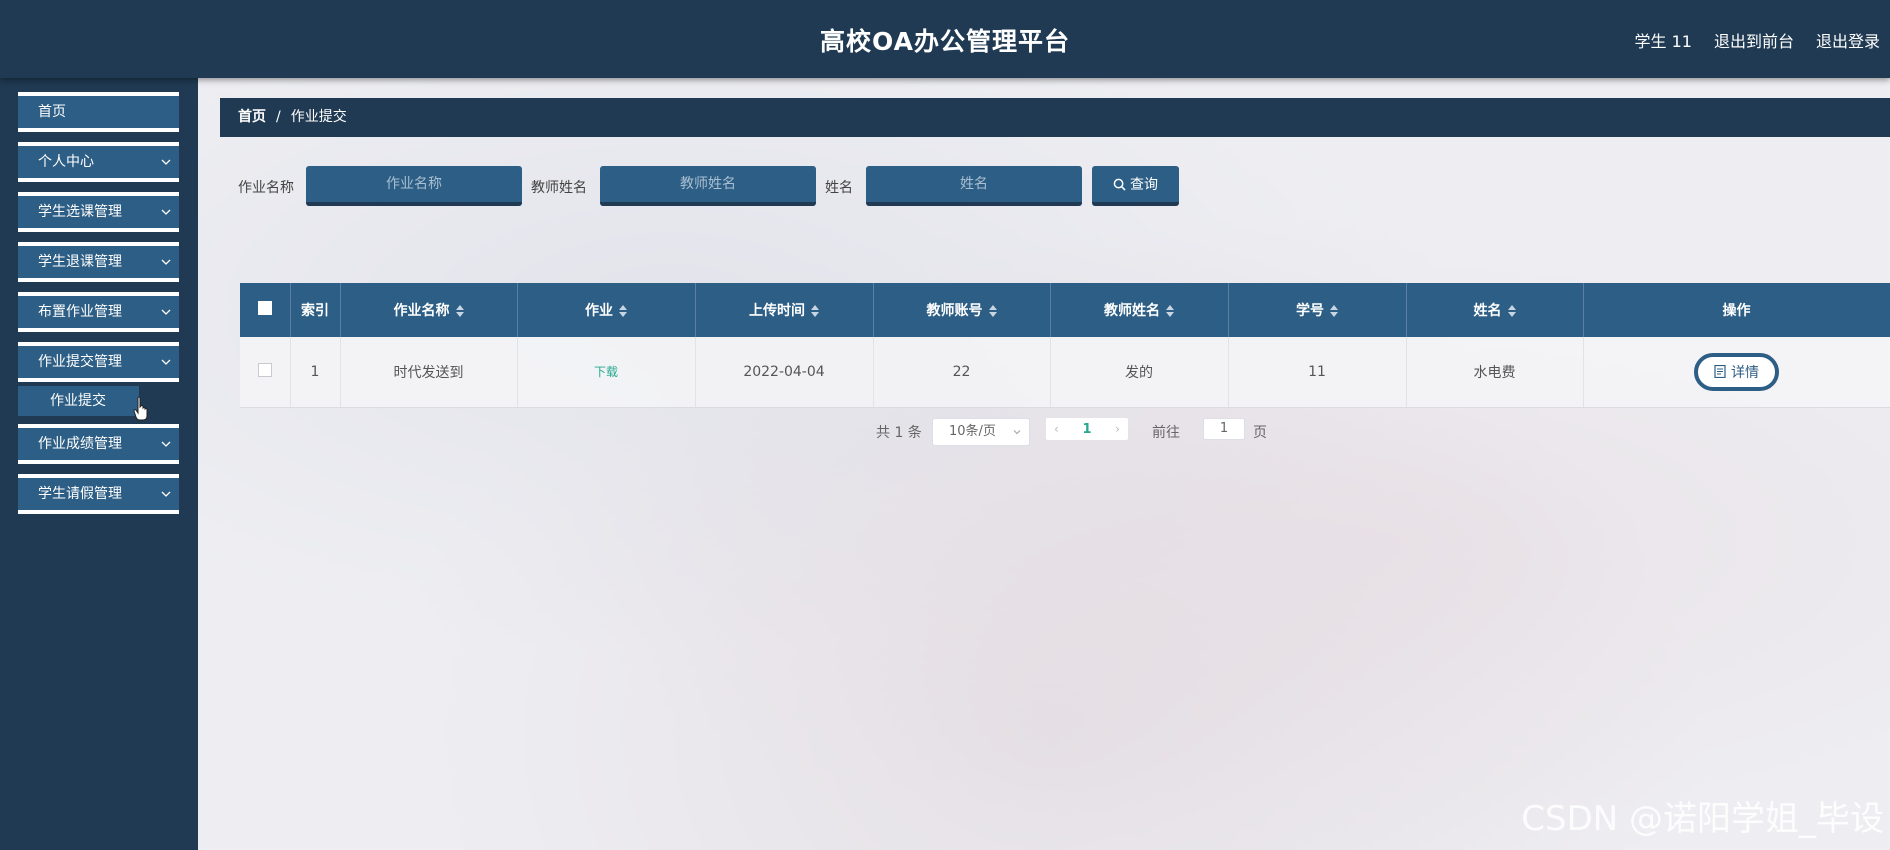 This screenshot has width=1890, height=850. What do you see at coordinates (945, 41) in the screenshot?
I see `app-title: 高校OA办公管理平台` at bounding box center [945, 41].